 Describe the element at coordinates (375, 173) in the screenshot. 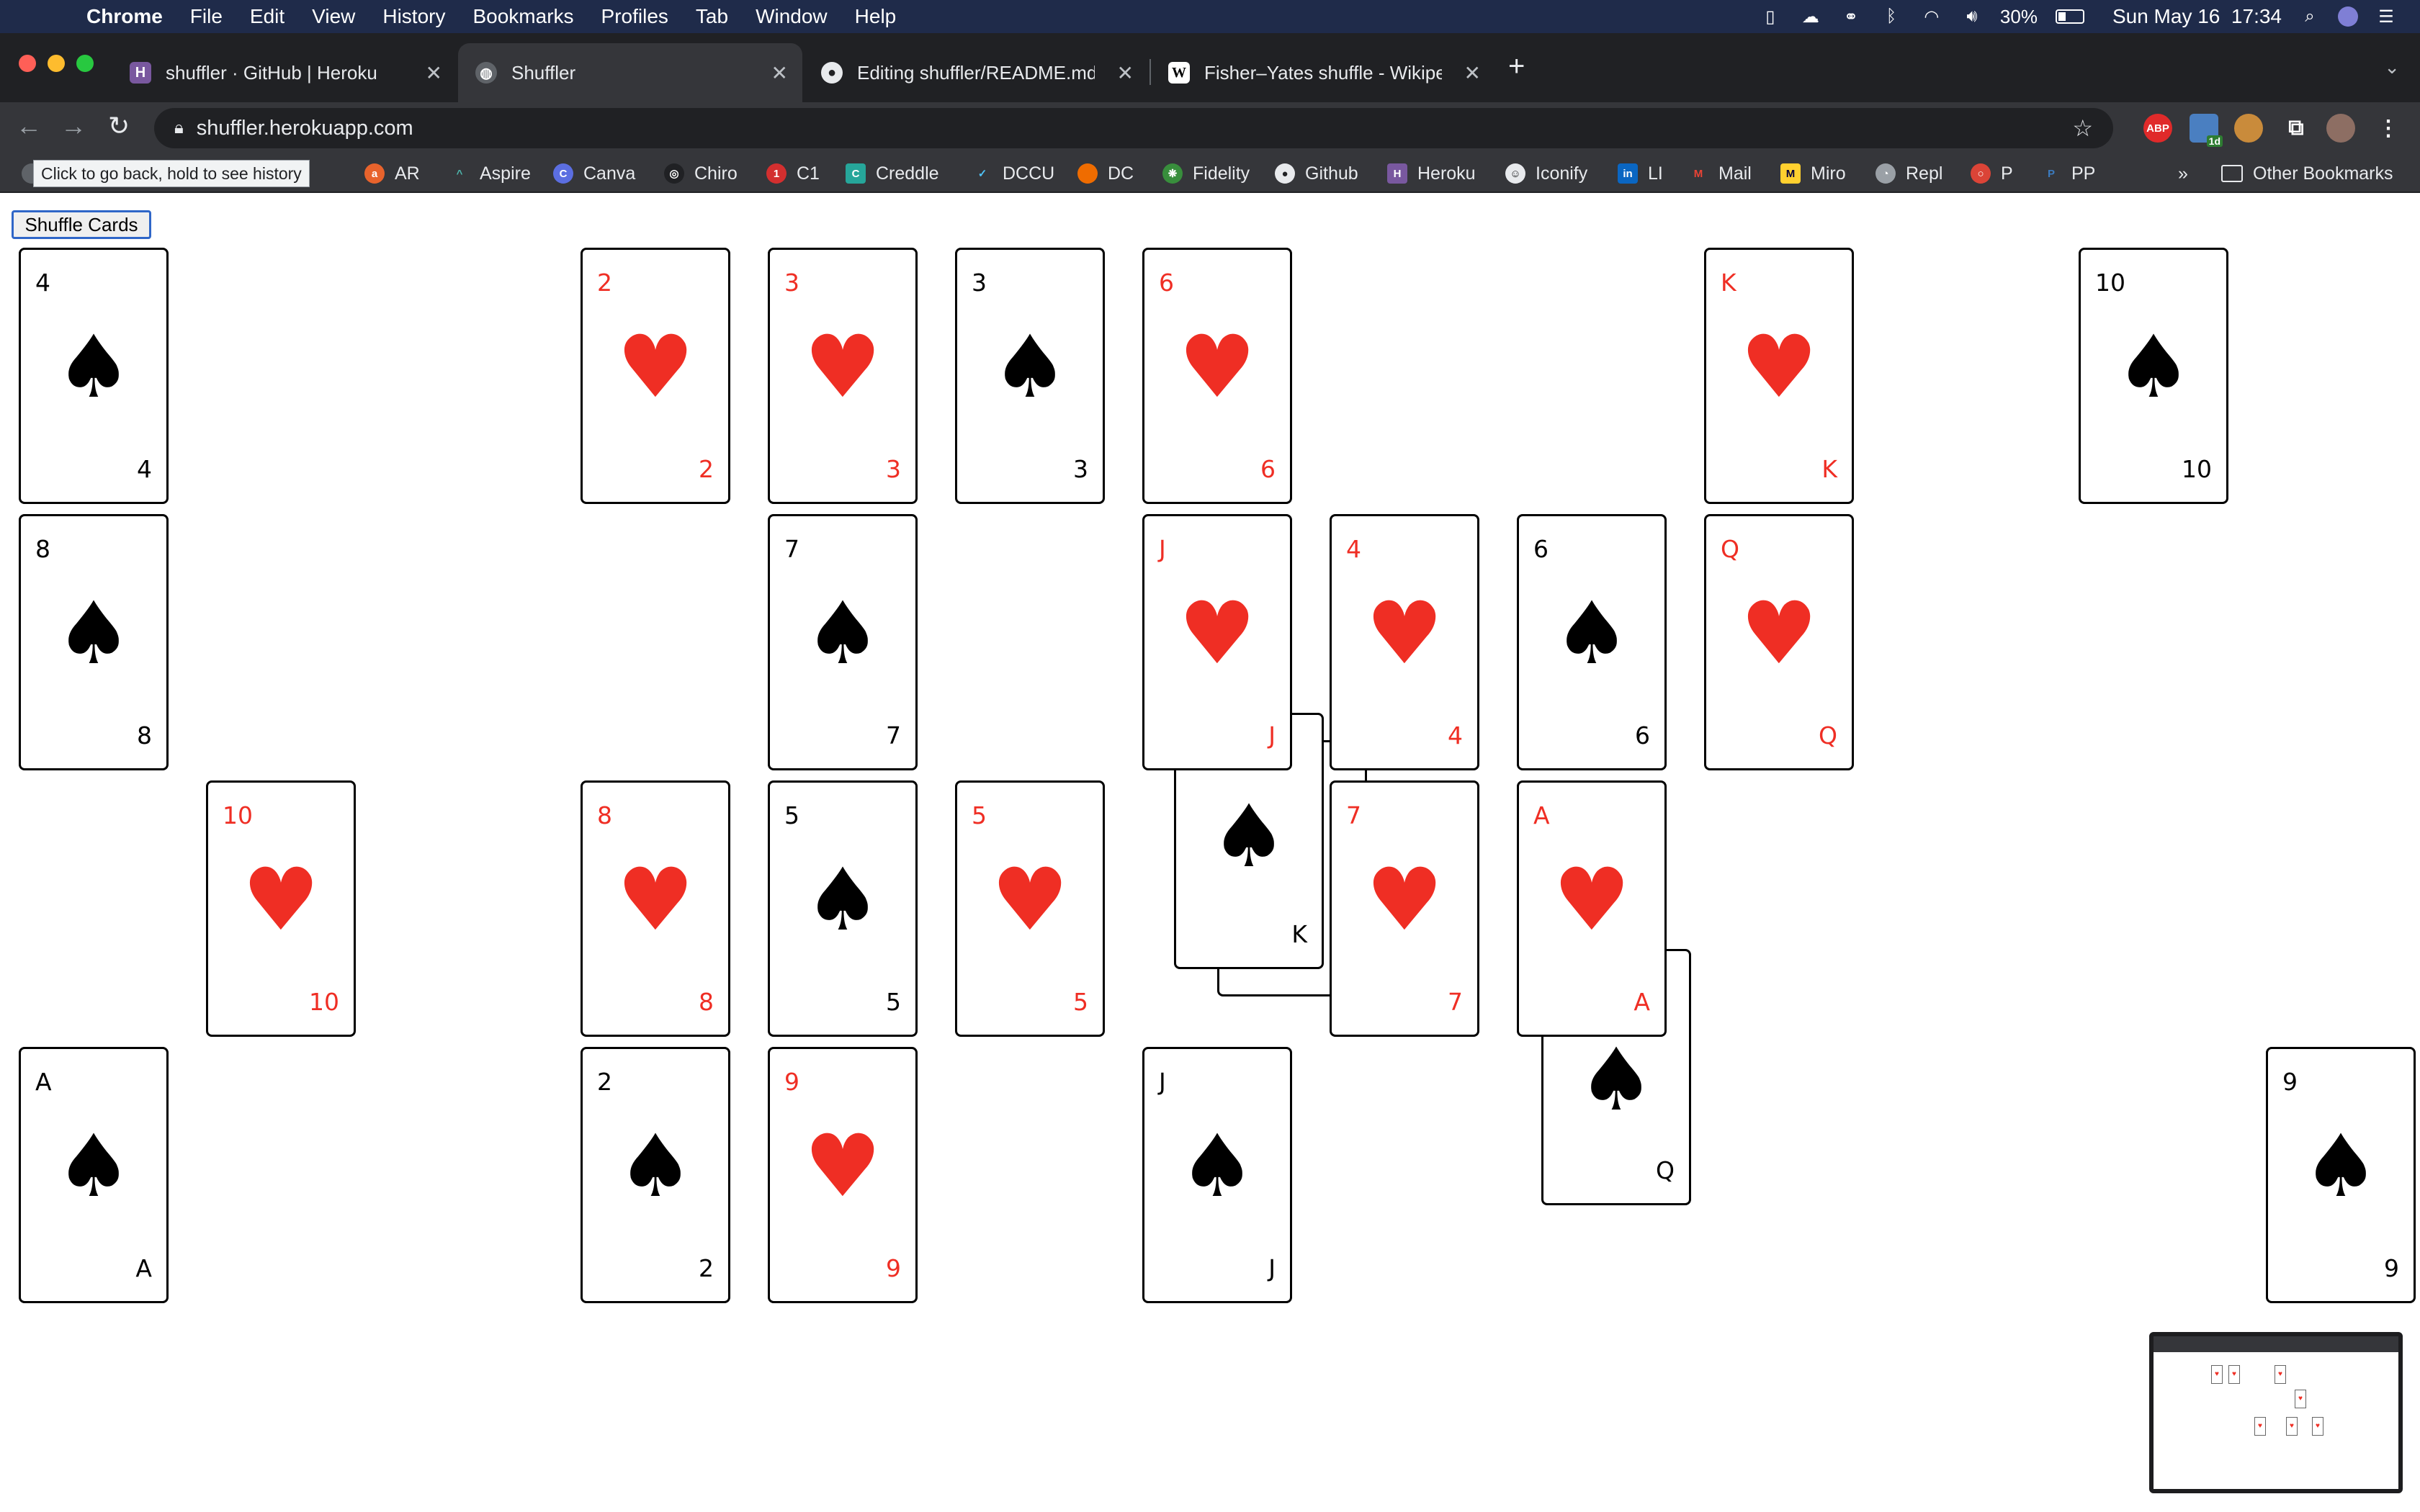

I see `ar-icon: a` at that location.